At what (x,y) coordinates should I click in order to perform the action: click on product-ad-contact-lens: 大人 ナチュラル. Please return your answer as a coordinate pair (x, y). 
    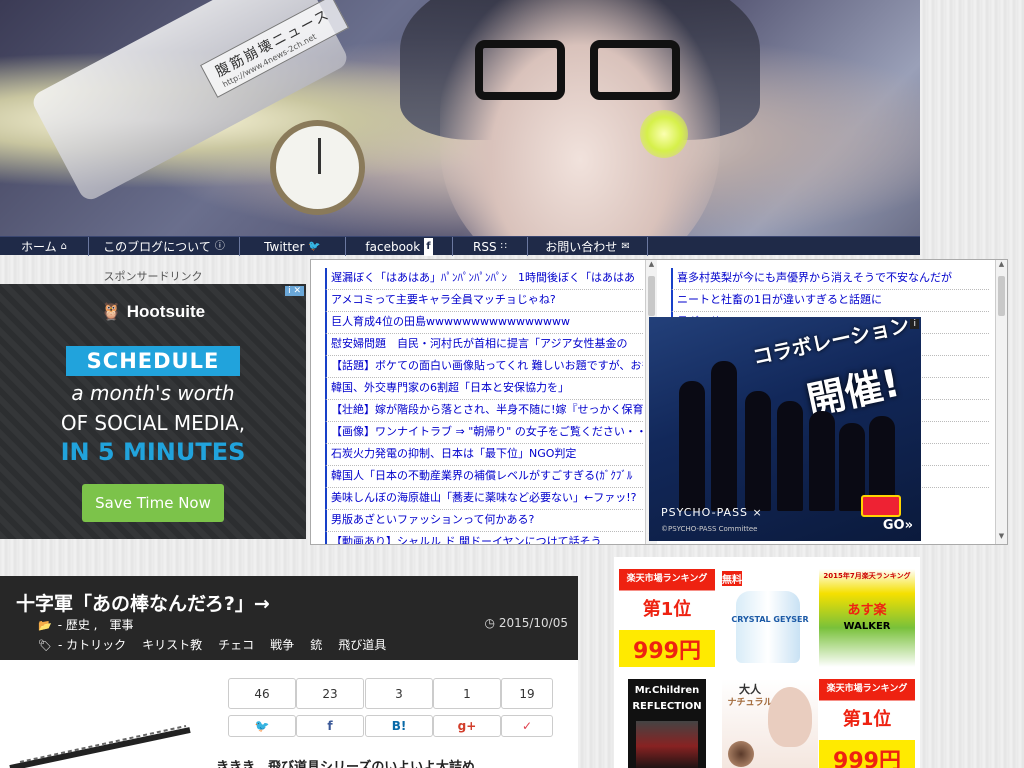
    Looking at the image, I should click on (770, 723).